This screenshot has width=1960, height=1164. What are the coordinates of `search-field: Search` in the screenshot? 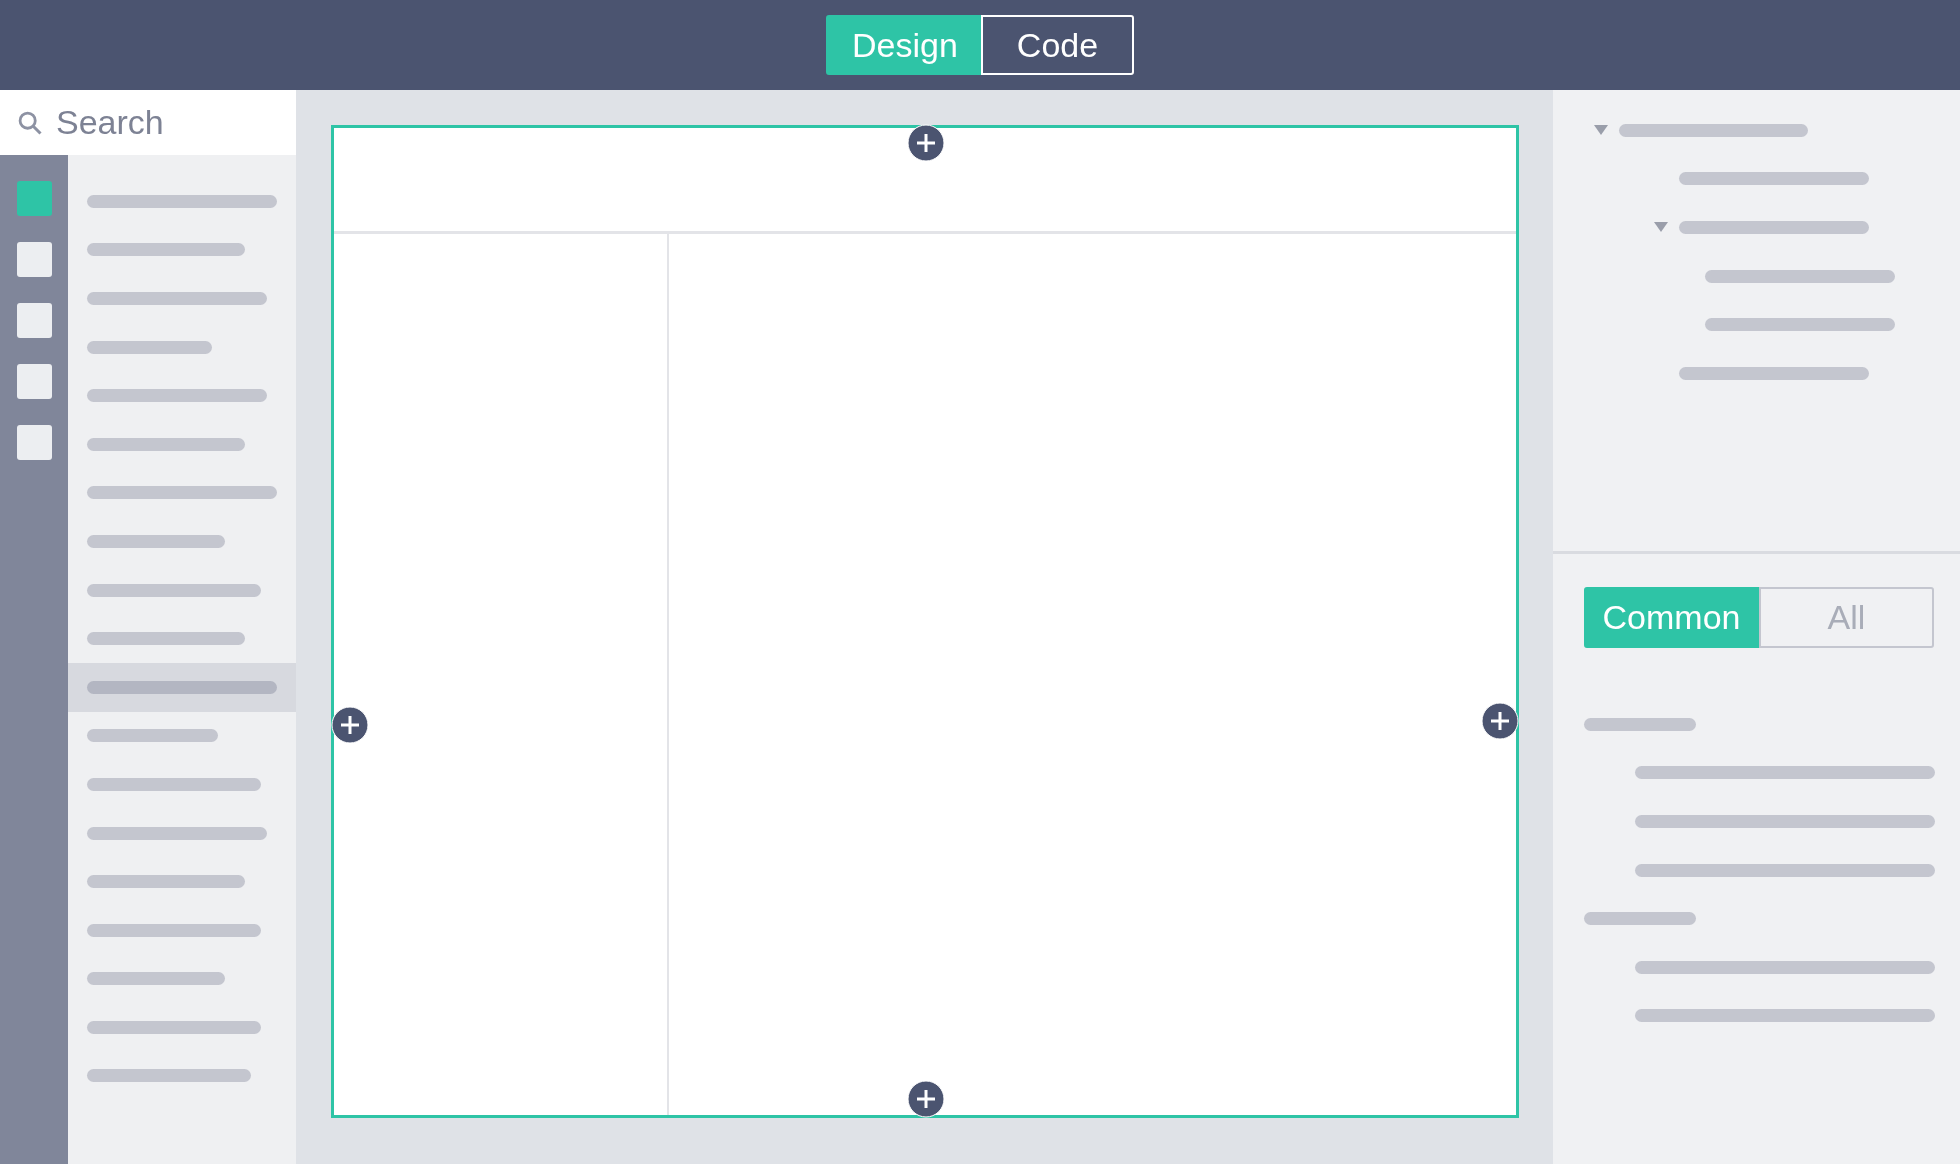 It's located at (156, 122).